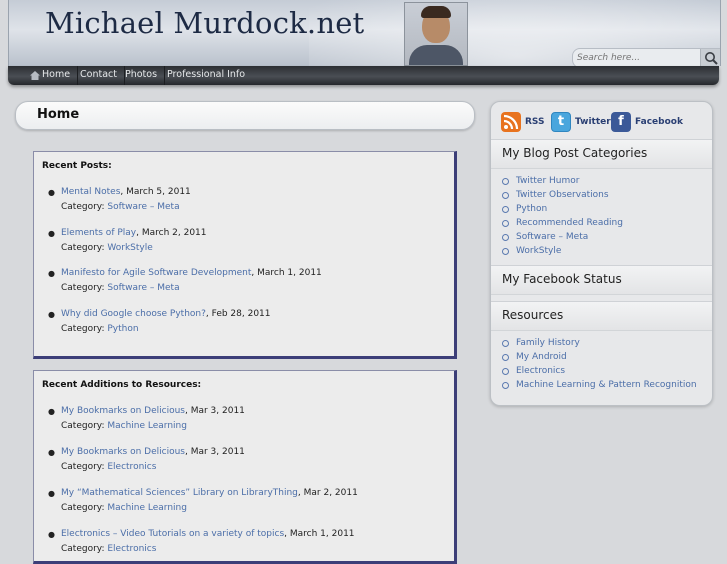 The image size is (727, 564). I want to click on photo-hair, so click(436, 12).